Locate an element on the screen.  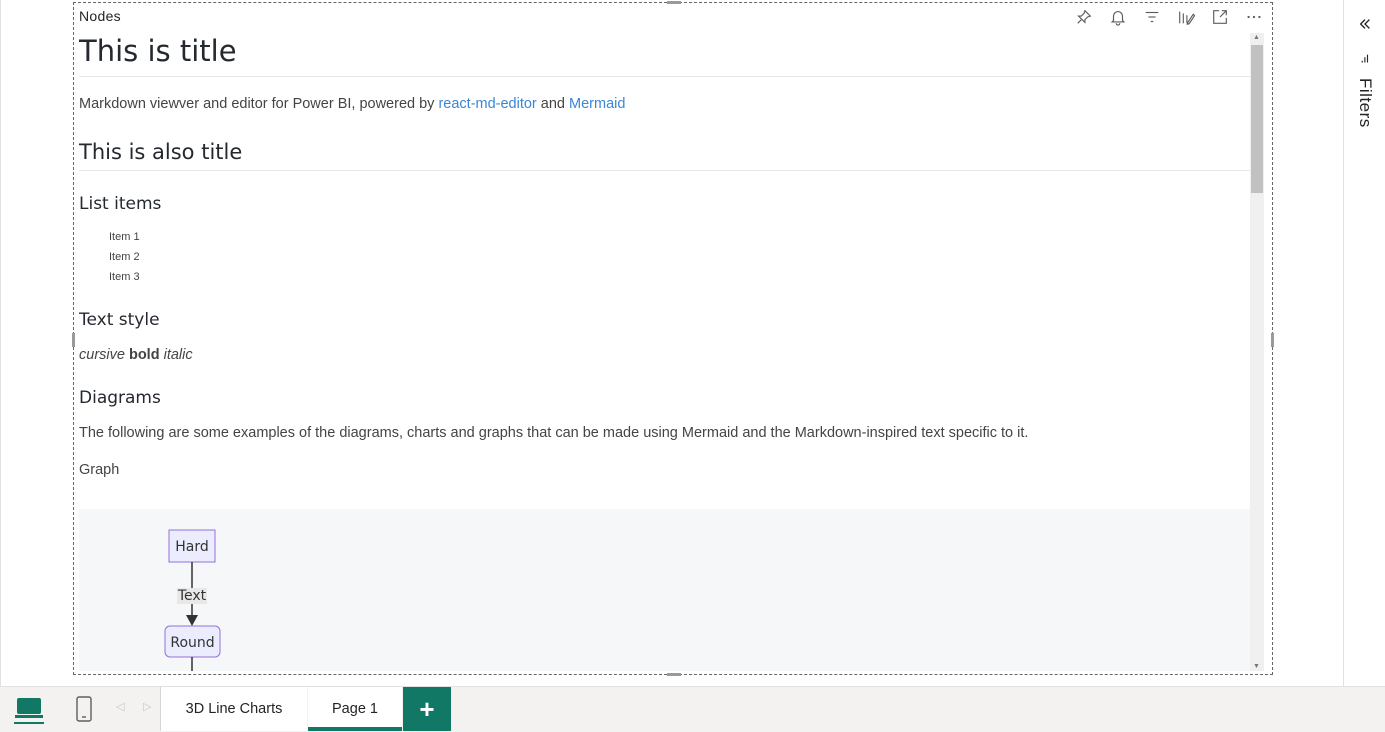
scrollbar-thumb is located at coordinates (1257, 119).